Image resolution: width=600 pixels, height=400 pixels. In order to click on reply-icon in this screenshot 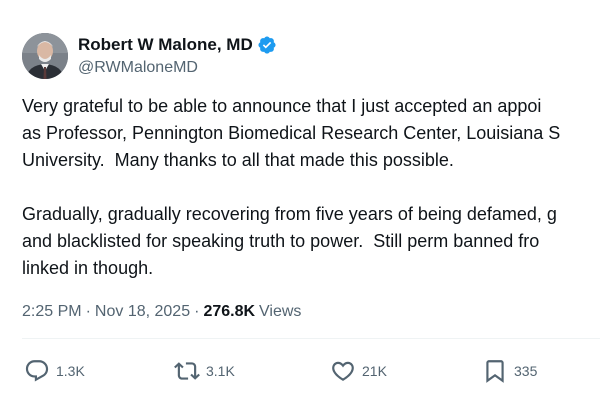, I will do `click(37, 371)`.